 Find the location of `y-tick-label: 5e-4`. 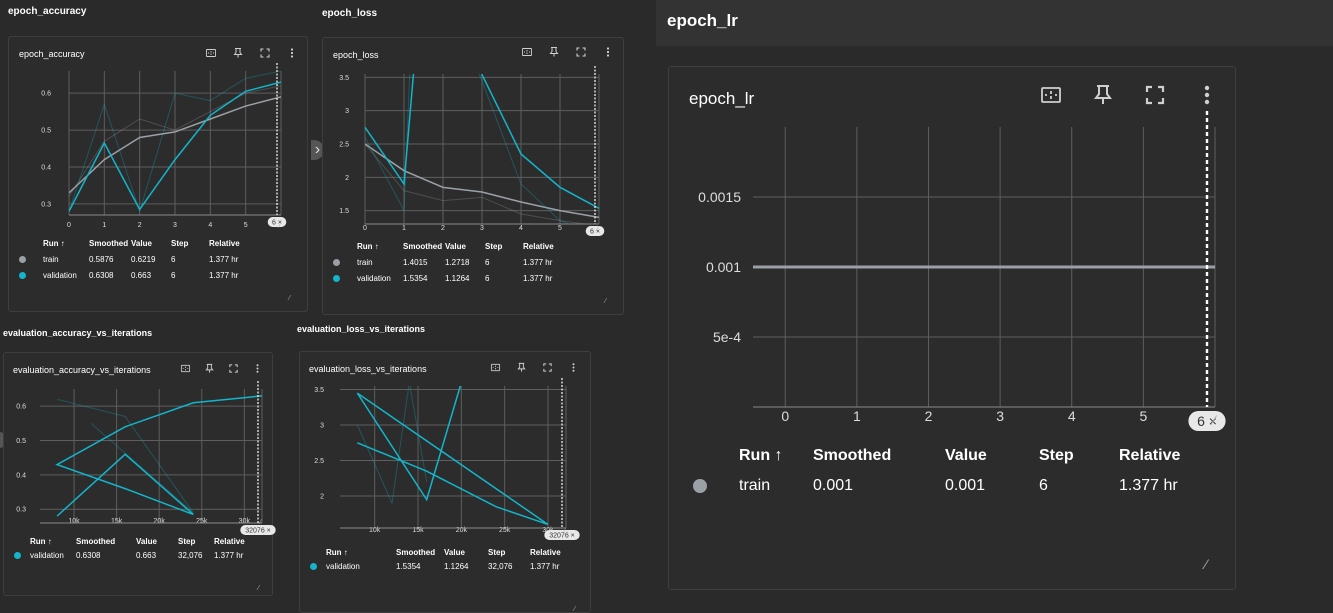

y-tick-label: 5e-4 is located at coordinates (727, 337).